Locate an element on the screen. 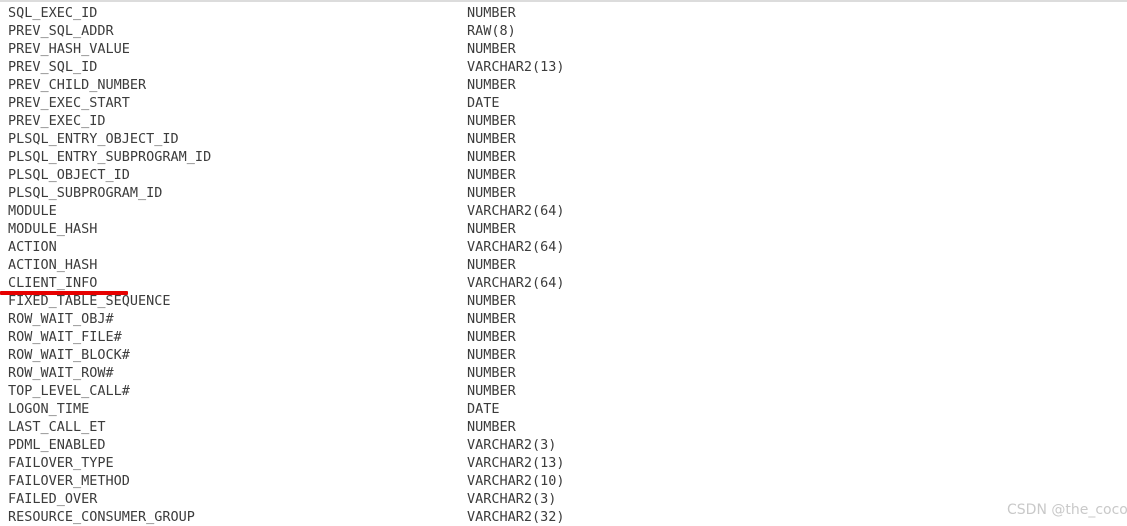 The width and height of the screenshot is (1127, 526). column-name: PDML_ENABLED is located at coordinates (57, 445).